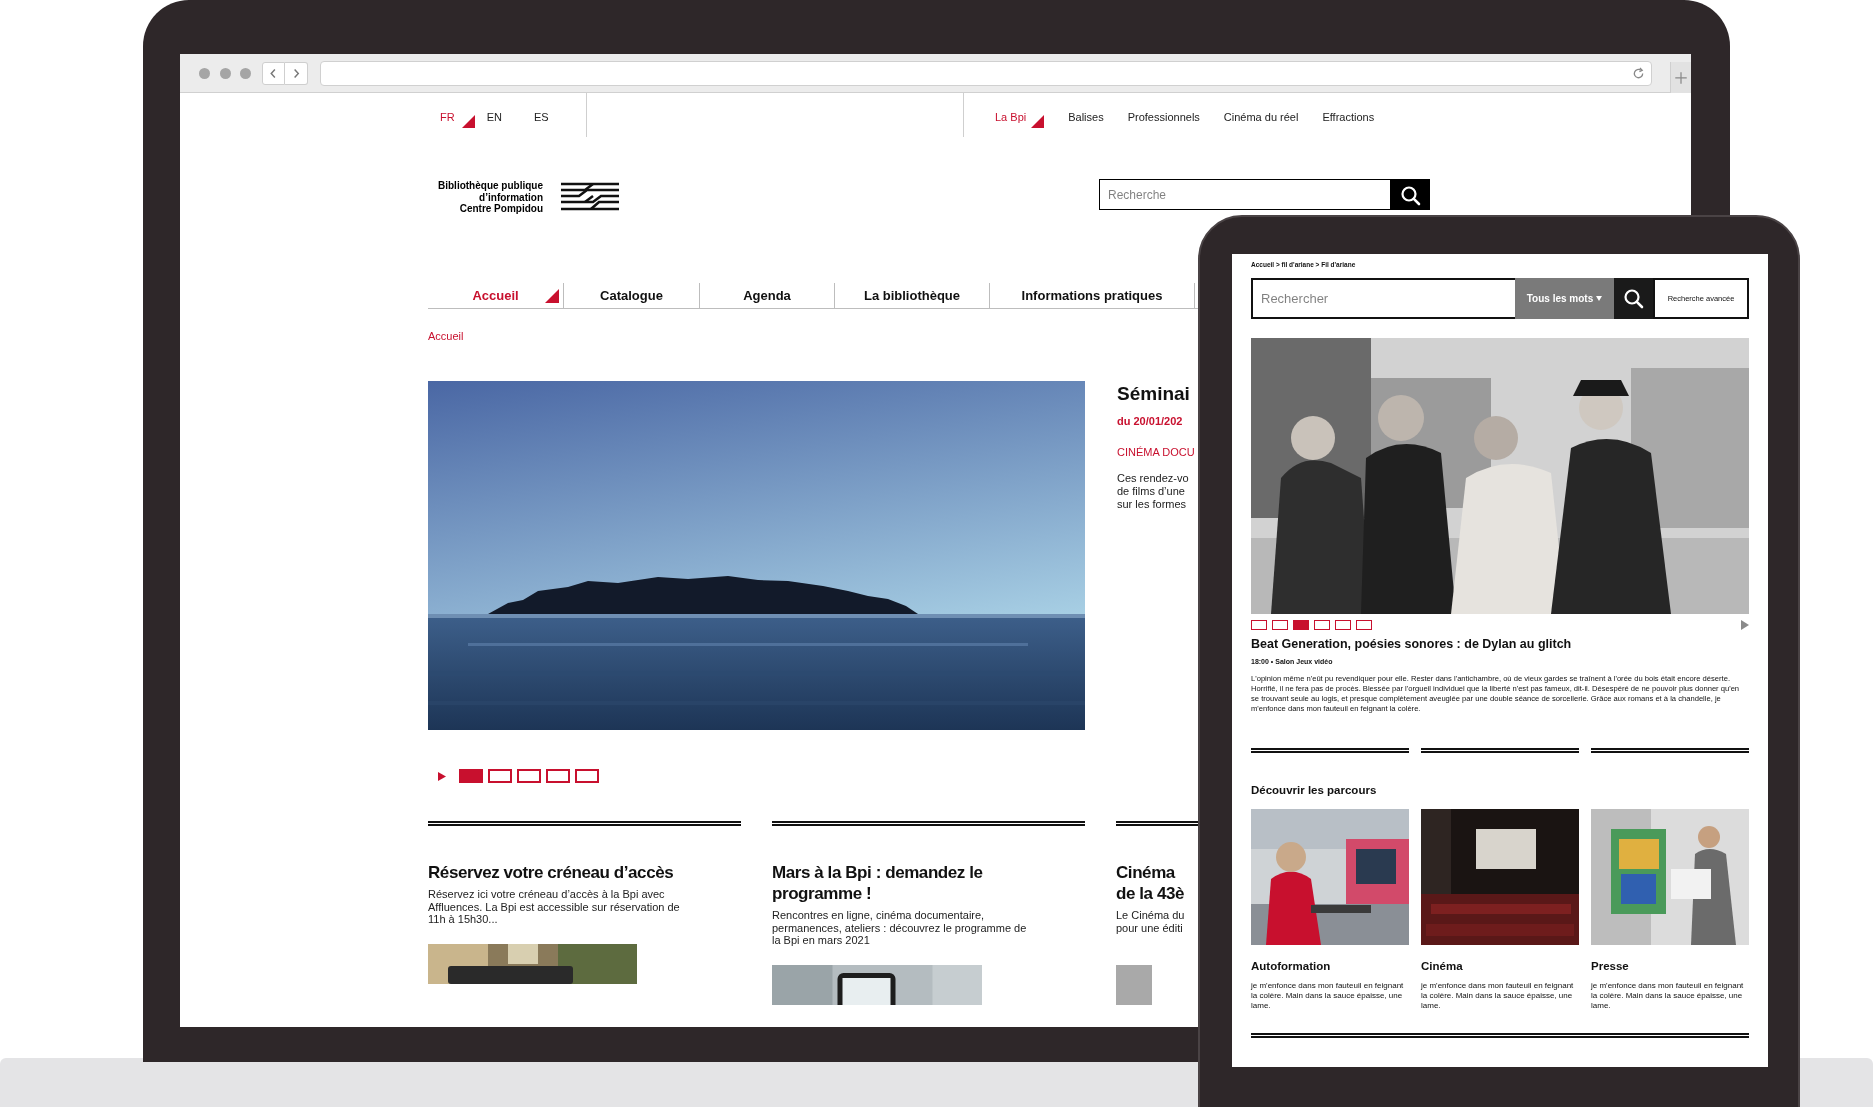 This screenshot has width=1873, height=1107. Describe the element at coordinates (1086, 117) in the screenshot. I see `top-link: Balises` at that location.